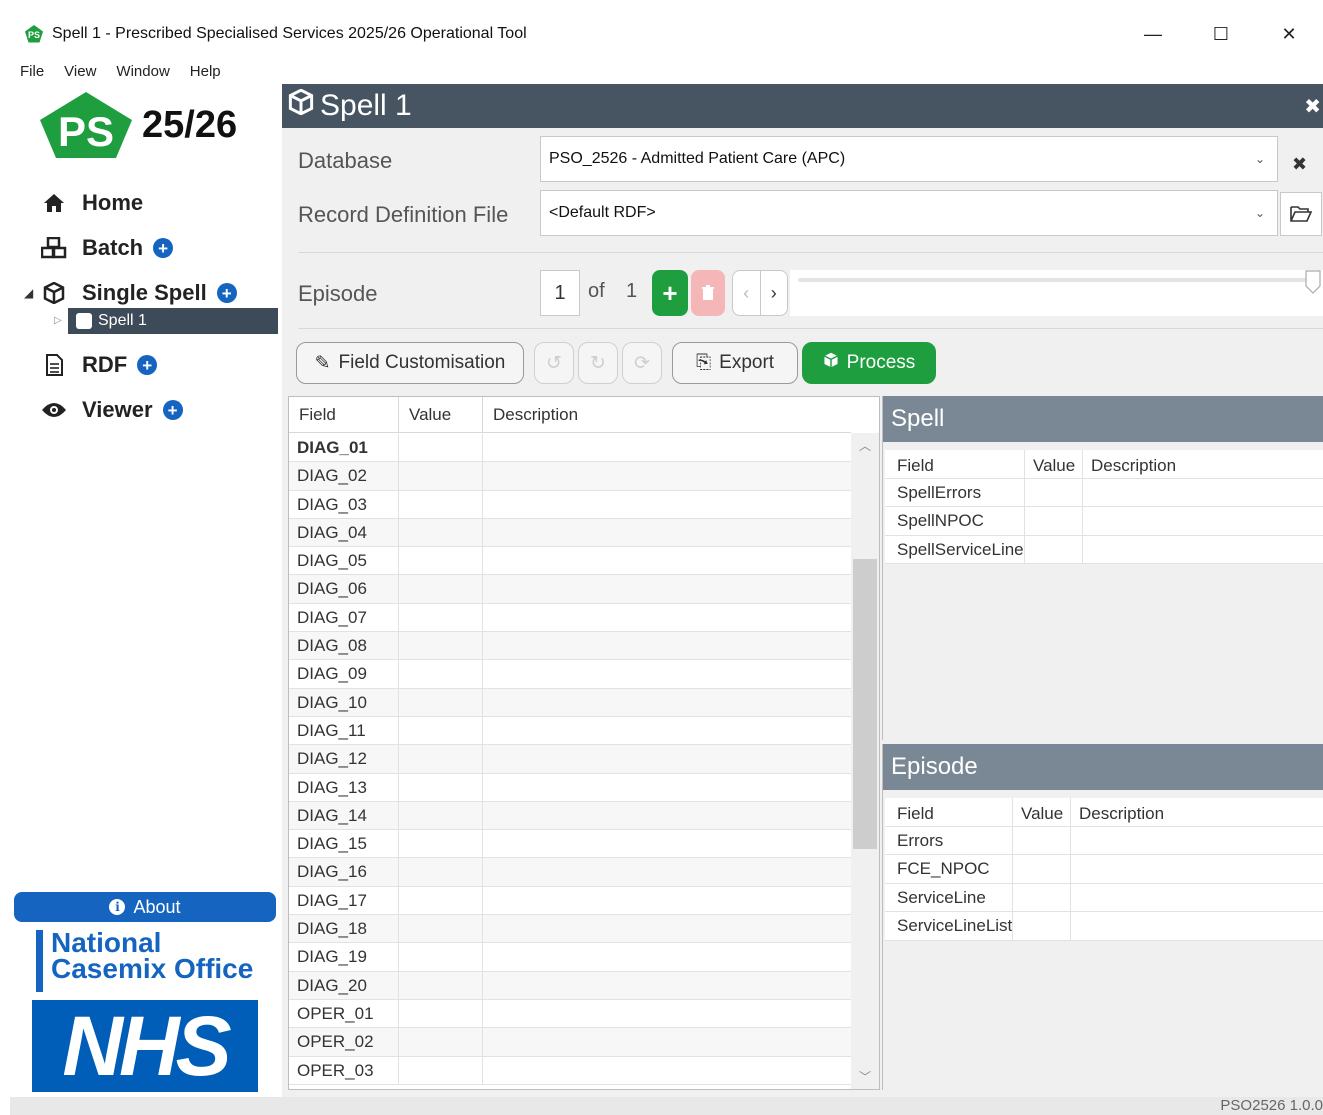 The height and width of the screenshot is (1115, 1323). Describe the element at coordinates (708, 293) in the screenshot. I see `delete-episode-button` at that location.